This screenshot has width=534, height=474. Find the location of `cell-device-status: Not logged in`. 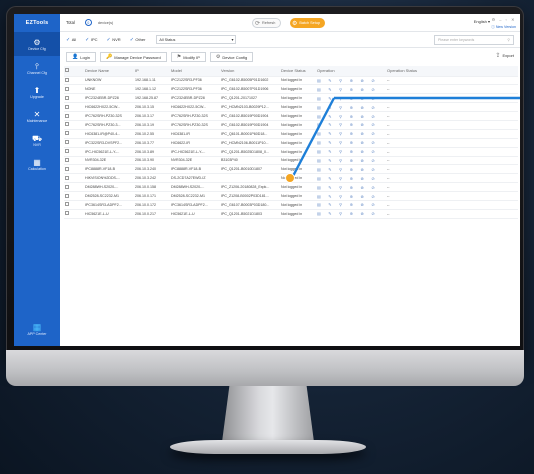

cell-device-status: Not logged in is located at coordinates (298, 214).